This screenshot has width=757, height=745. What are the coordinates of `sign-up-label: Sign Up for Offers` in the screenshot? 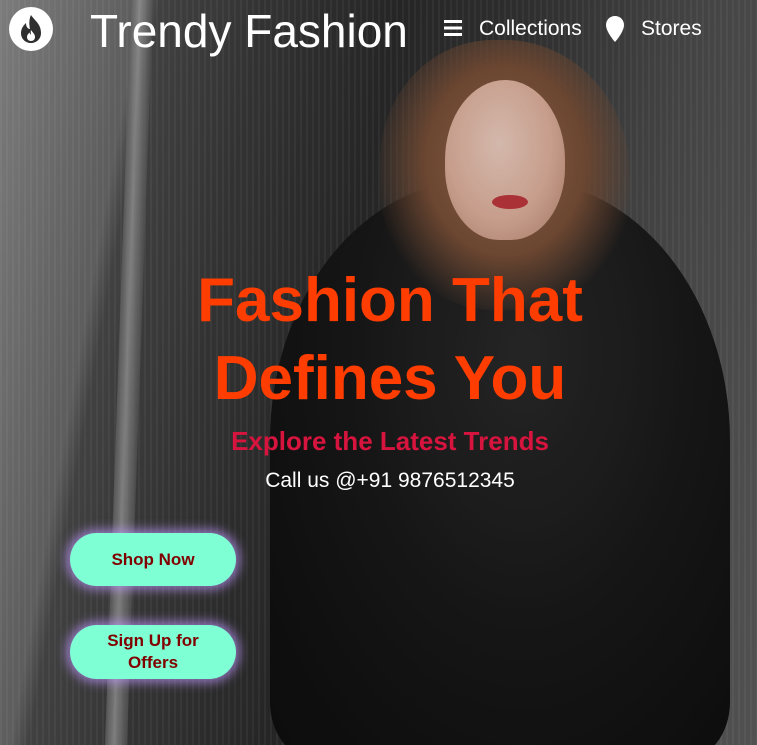 It's located at (153, 651).